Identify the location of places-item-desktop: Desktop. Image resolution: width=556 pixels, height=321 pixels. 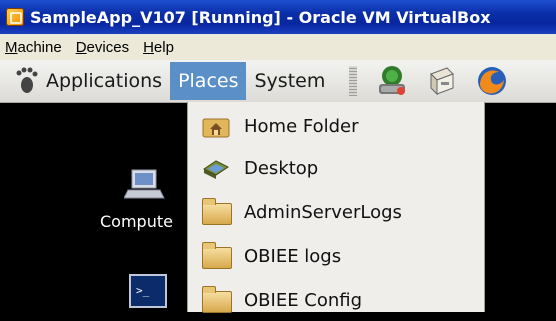
(336, 168).